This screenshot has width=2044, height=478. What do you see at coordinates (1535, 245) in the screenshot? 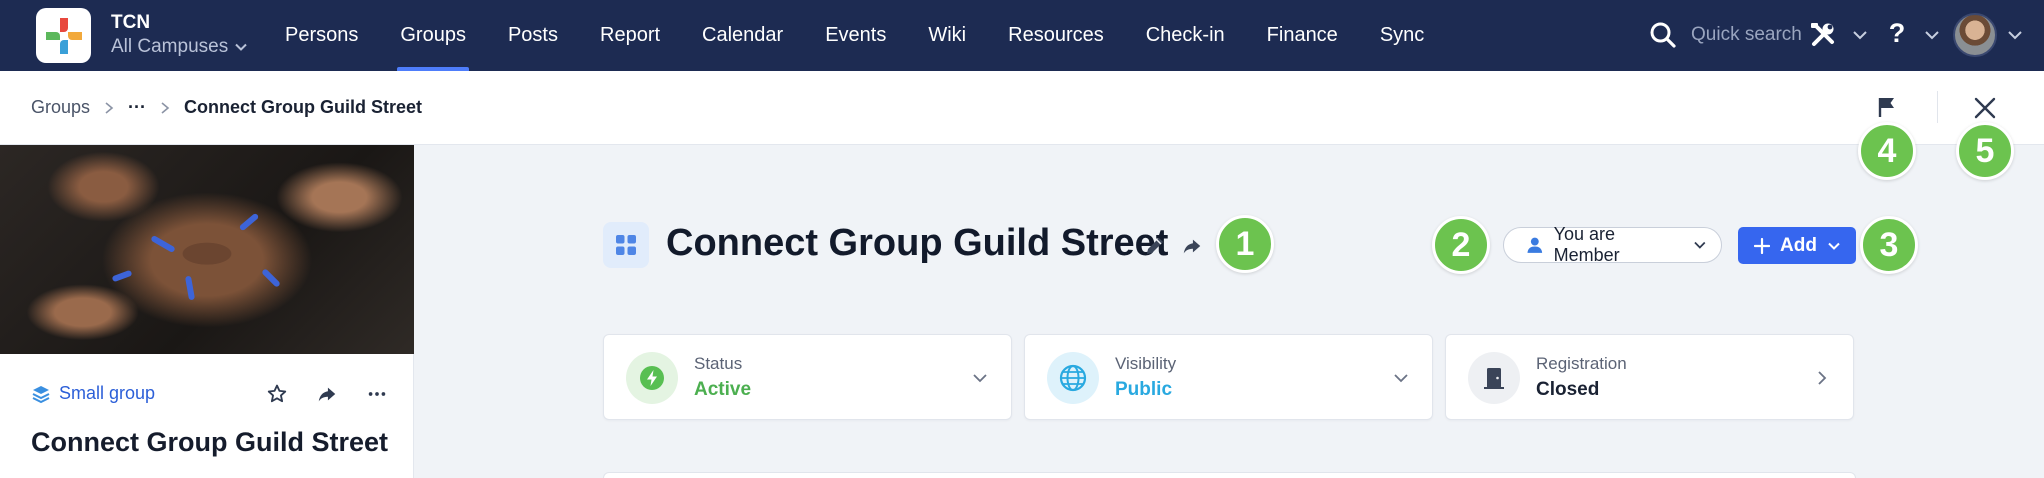
I see `person-icon` at bounding box center [1535, 245].